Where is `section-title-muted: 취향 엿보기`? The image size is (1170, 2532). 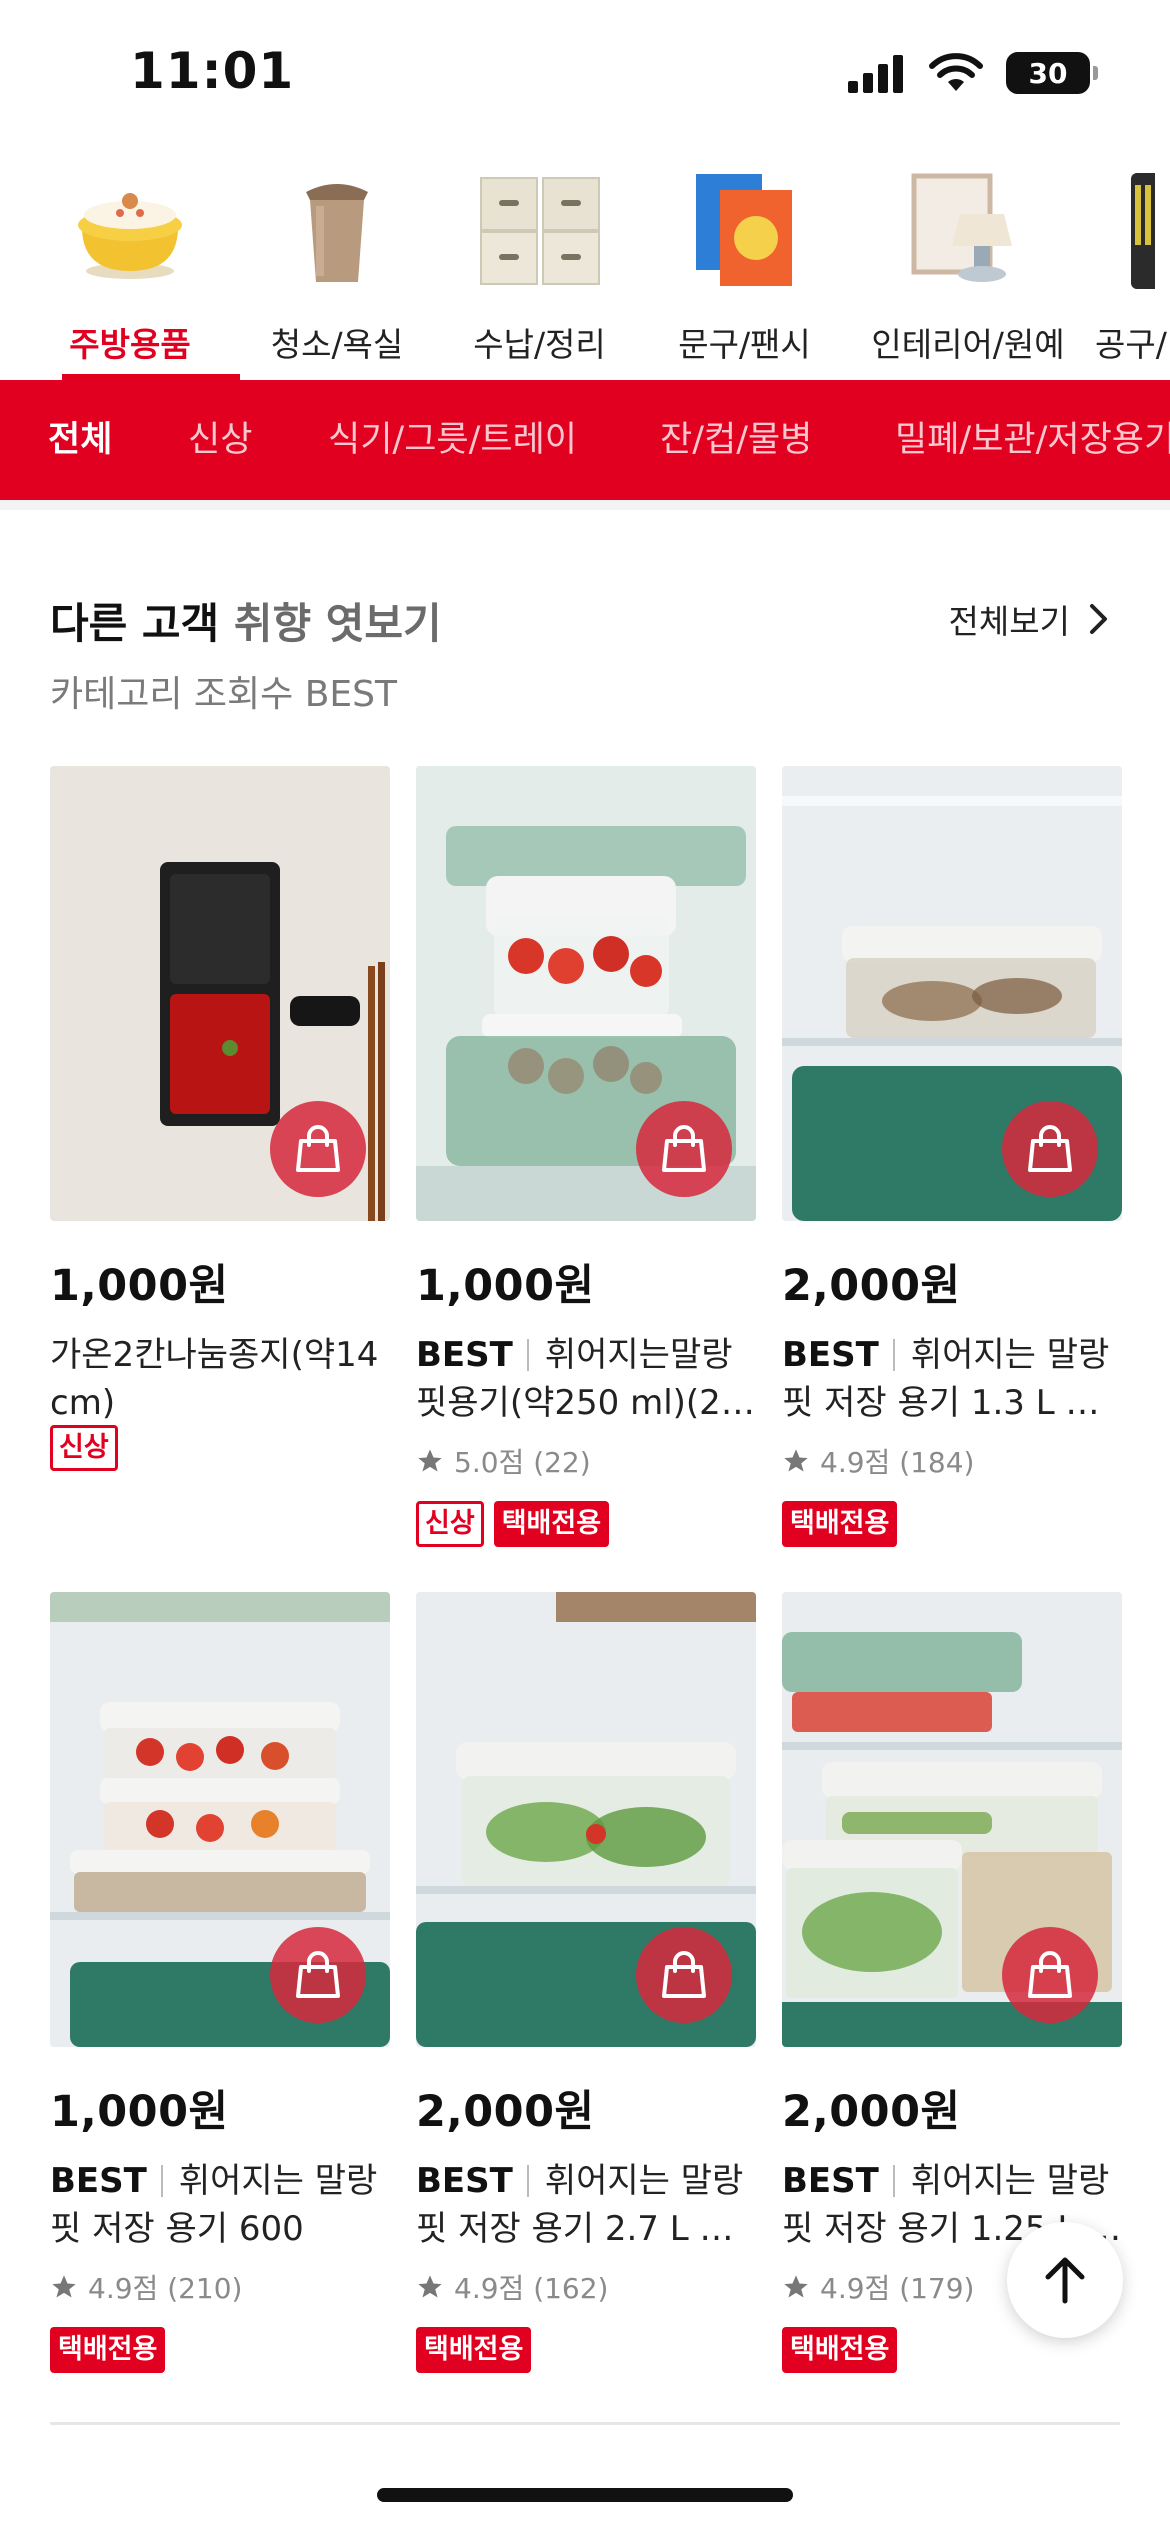
section-title-muted: 취향 엿보기 is located at coordinates (337, 623).